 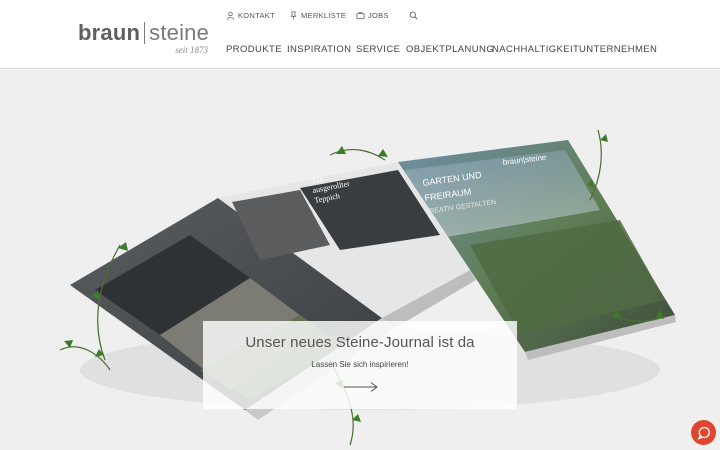 I want to click on contact-link: KONTAKT, so click(x=250, y=15).